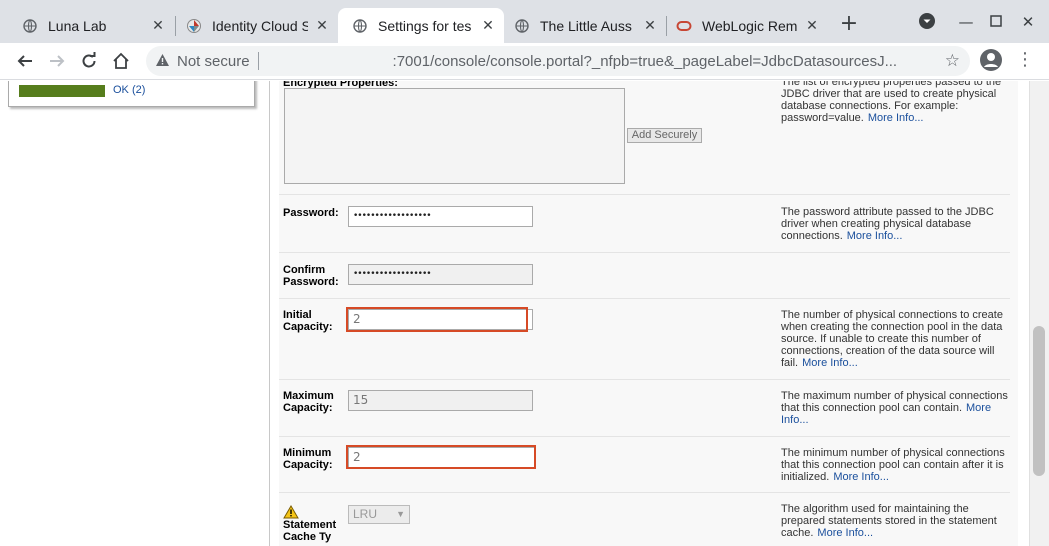 The image size is (1049, 546). What do you see at coordinates (664, 135) in the screenshot?
I see `add-securely-button: Add Securely` at bounding box center [664, 135].